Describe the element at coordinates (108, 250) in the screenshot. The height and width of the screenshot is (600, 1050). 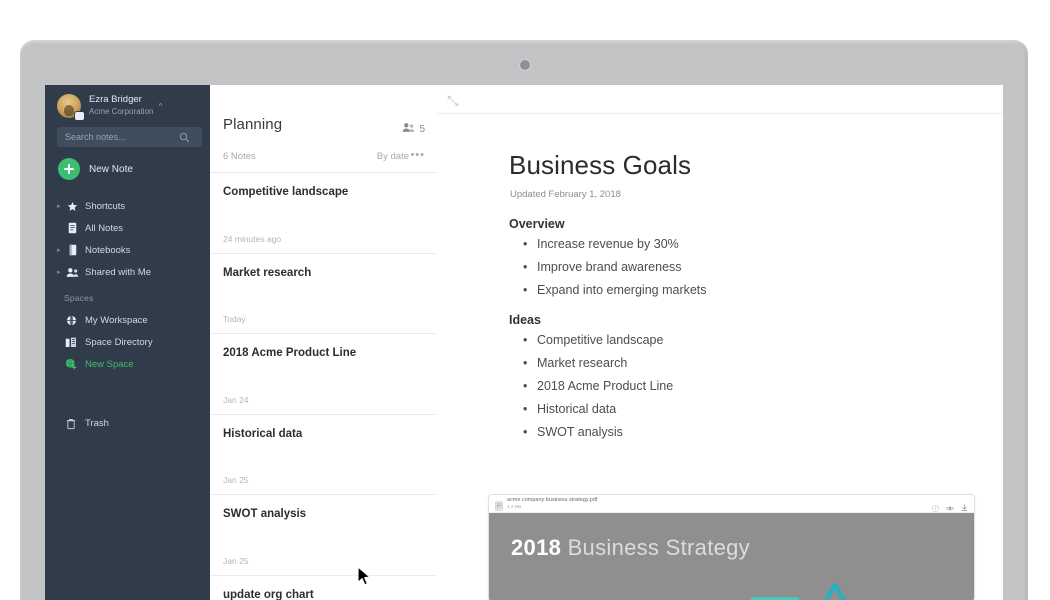
I see `sidebar-item-label: Notebooks` at that location.